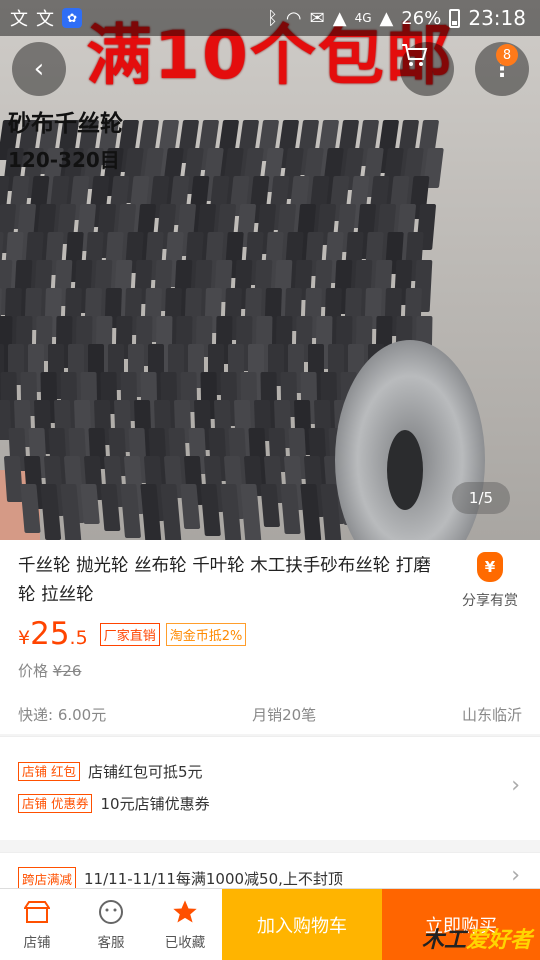 This screenshot has height=960, width=540. I want to click on add-to-cart-button: 加入购物车, so click(302, 924).